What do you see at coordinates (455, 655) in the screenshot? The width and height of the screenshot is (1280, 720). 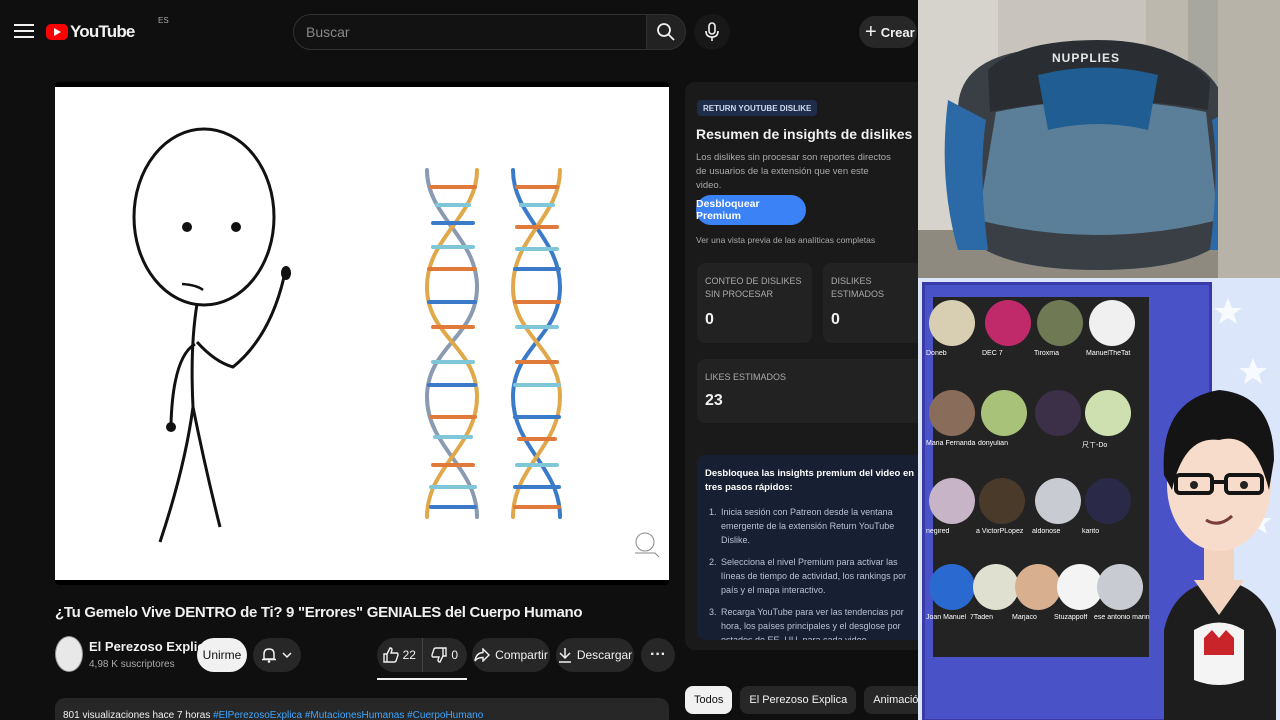 I see `dislike-count: 0` at bounding box center [455, 655].